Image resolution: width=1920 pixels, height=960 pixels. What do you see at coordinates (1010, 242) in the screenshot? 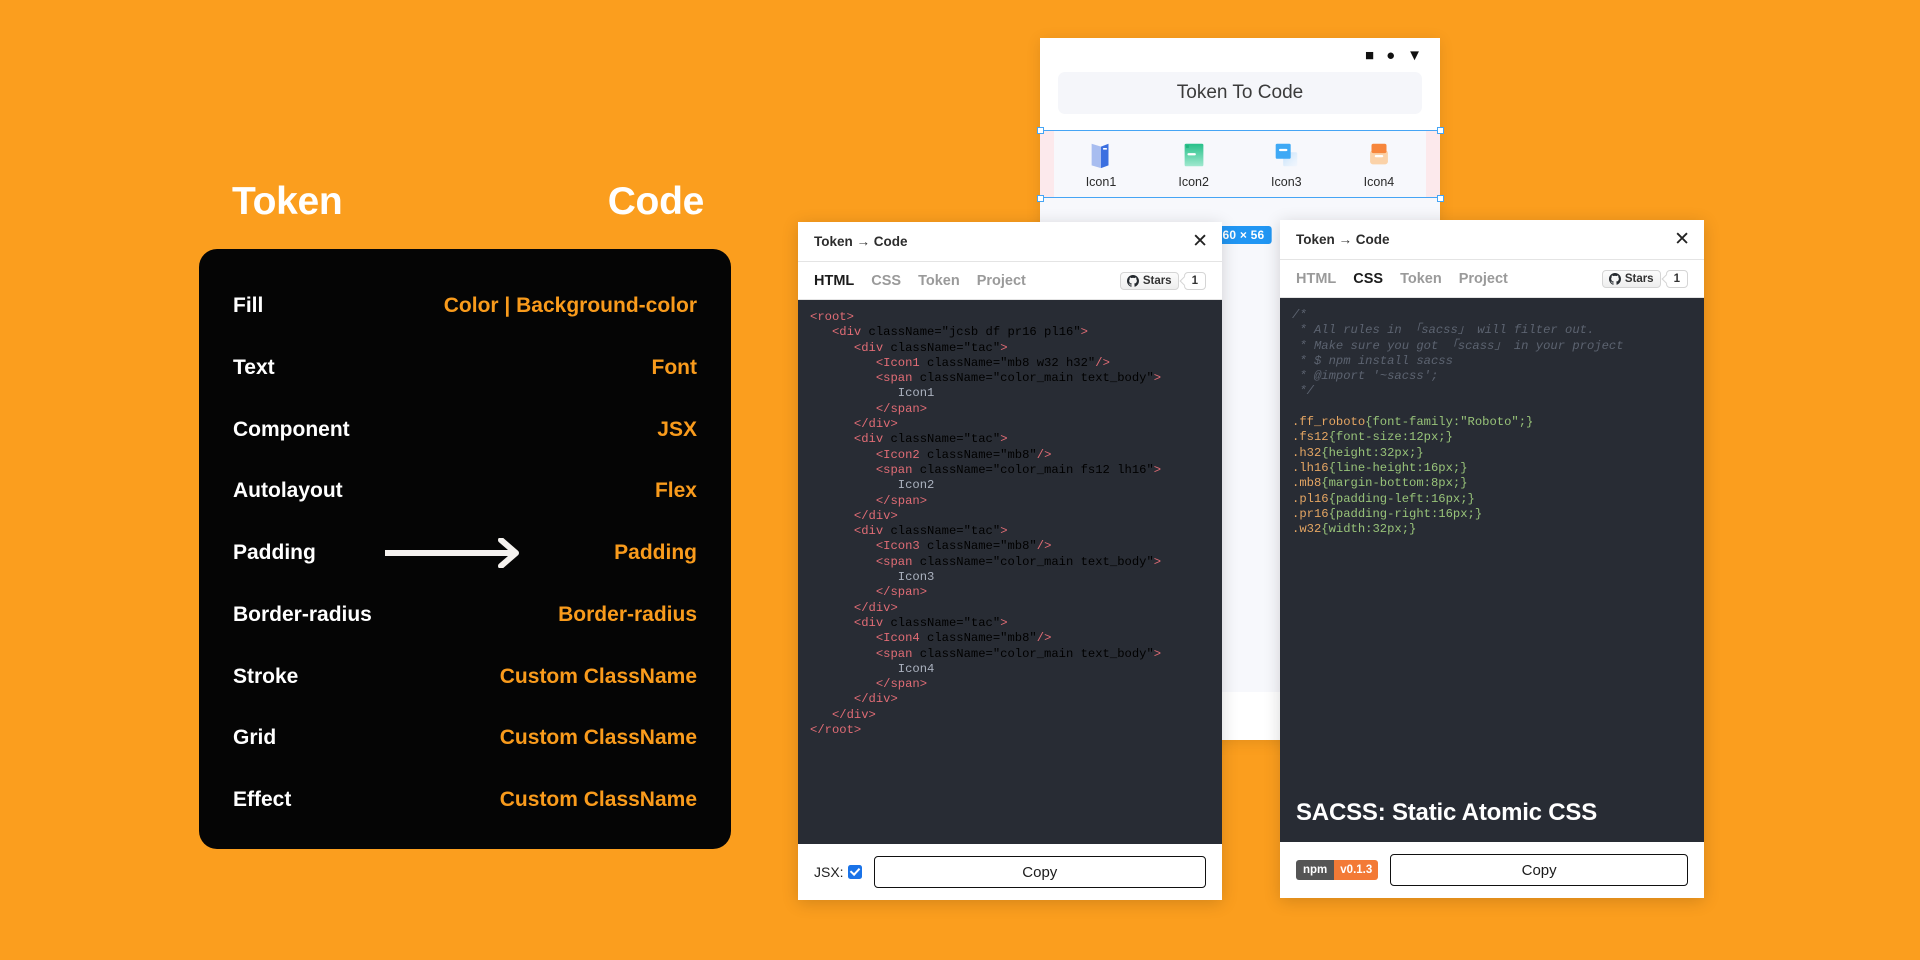
I see `html-window-titlebar: Token → Code ✕` at bounding box center [1010, 242].